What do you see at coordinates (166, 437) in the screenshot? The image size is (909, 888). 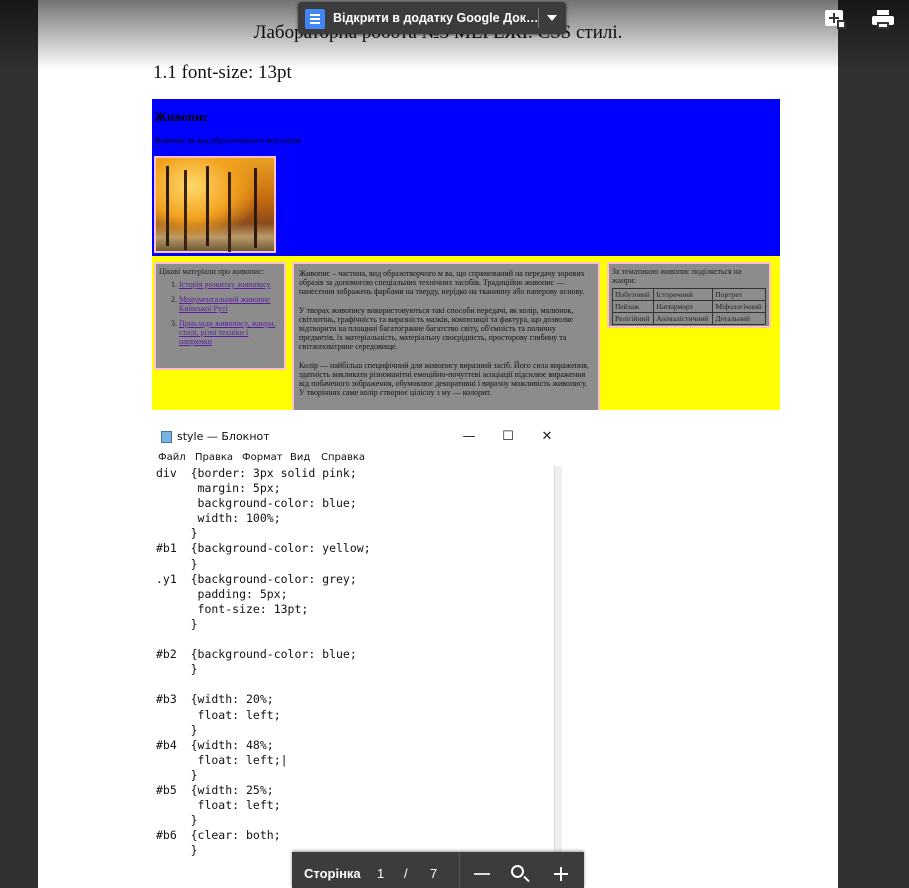 I see `notepad-icon` at bounding box center [166, 437].